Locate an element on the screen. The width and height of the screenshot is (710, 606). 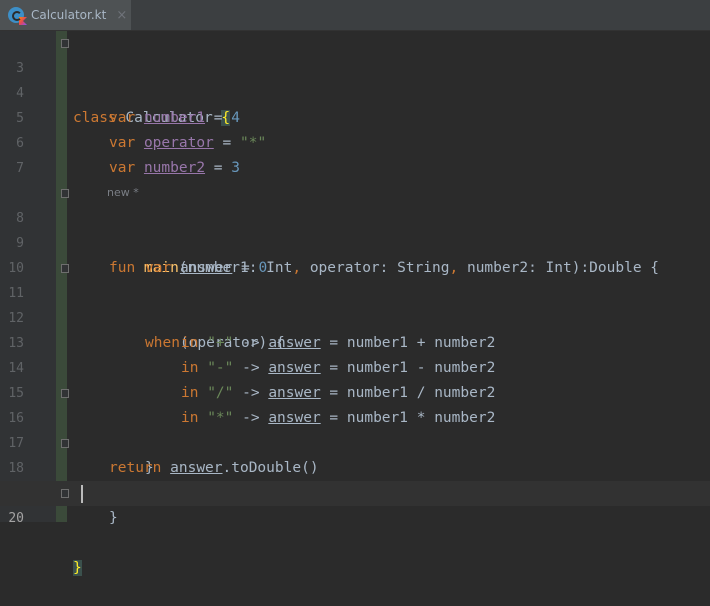
code-line-14: 14 in "/" -> answer = number1 / number2 is located at coordinates (355, 366).